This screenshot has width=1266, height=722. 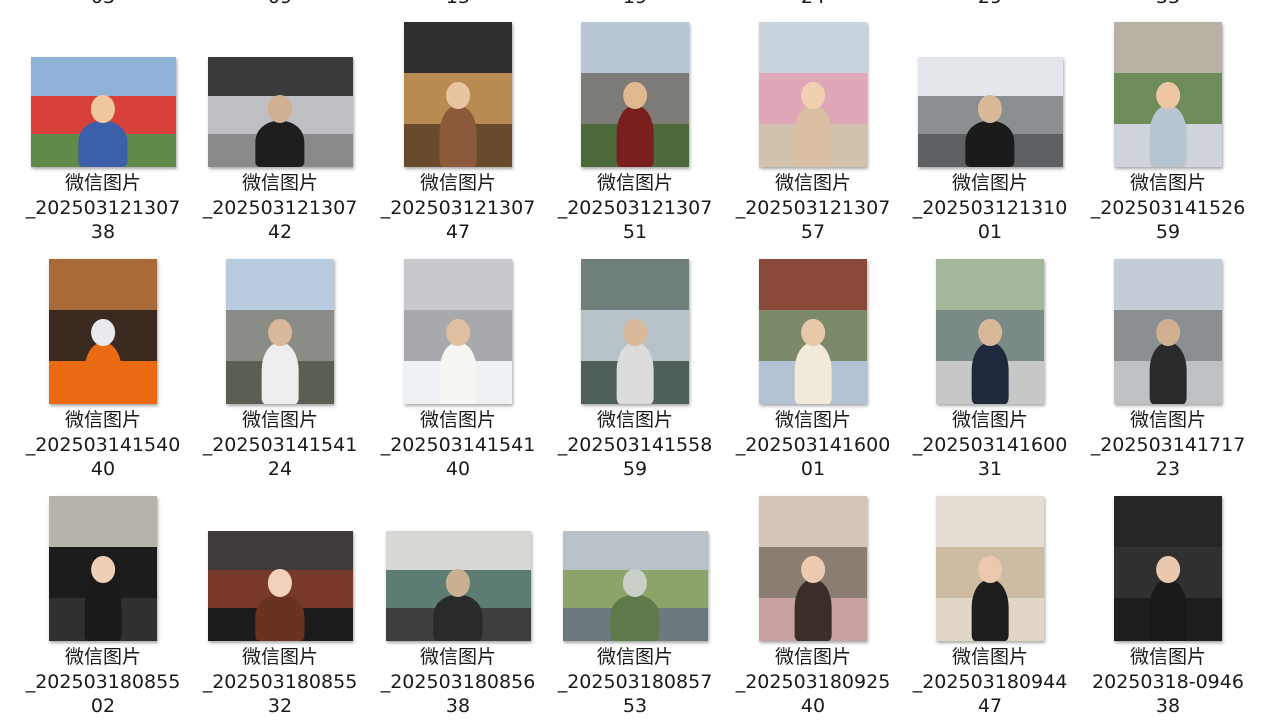 I want to click on file-name-label: 微信图片 _202503141541 24, so click(x=280, y=445).